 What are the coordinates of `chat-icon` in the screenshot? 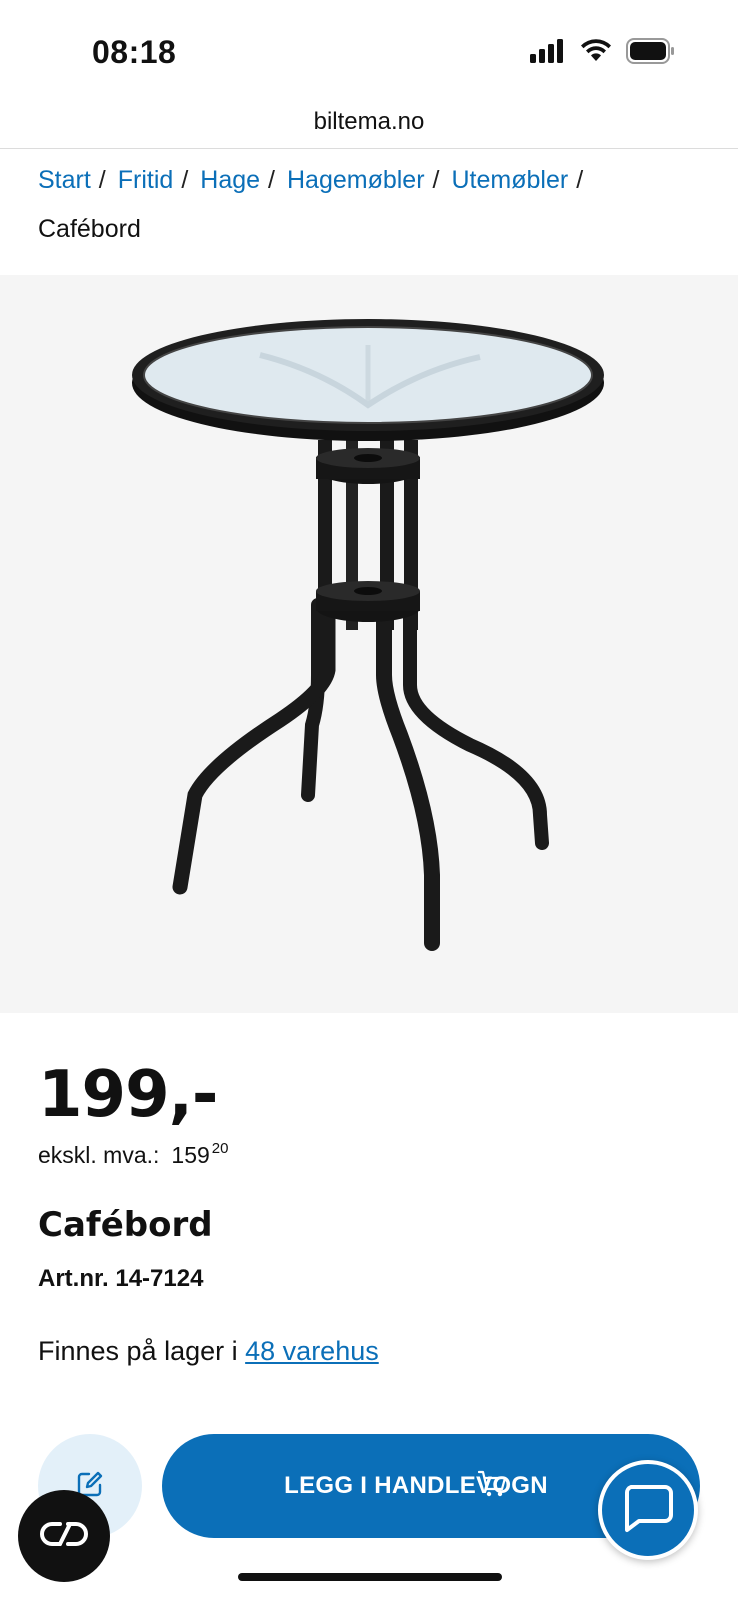 It's located at (648, 1510).